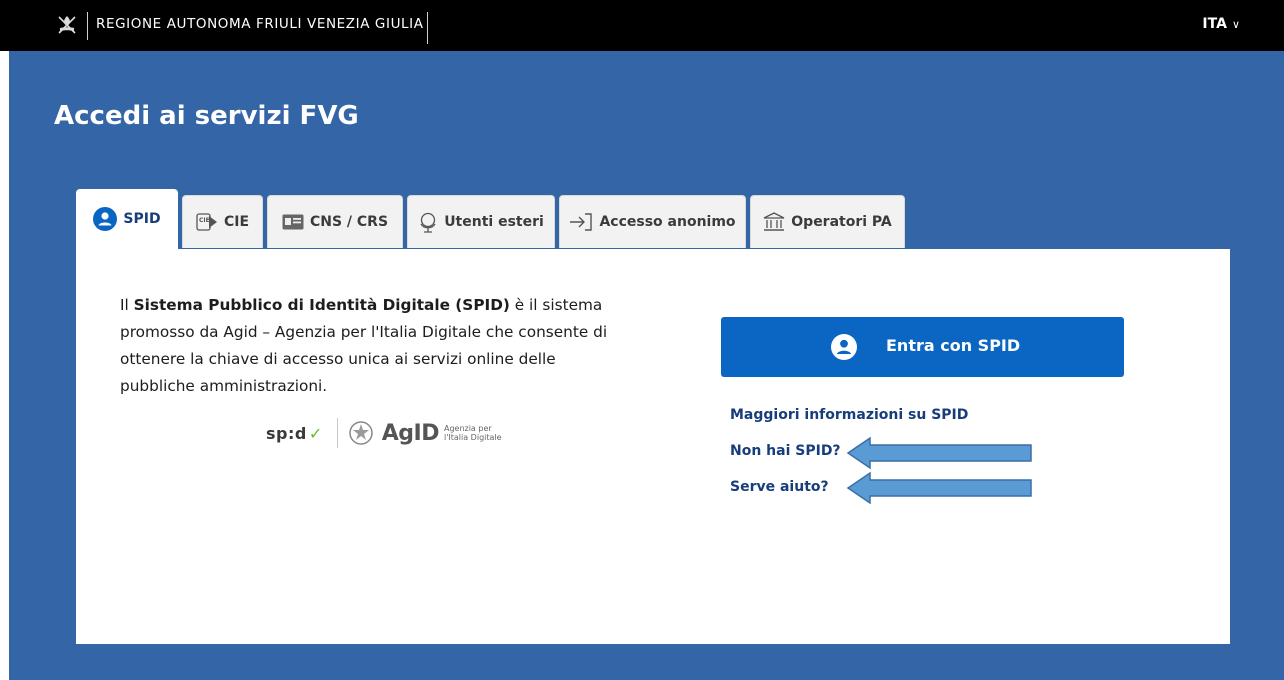 This screenshot has height=680, width=1284. I want to click on entra-con-spid-label: Entra con SPID, so click(953, 345).